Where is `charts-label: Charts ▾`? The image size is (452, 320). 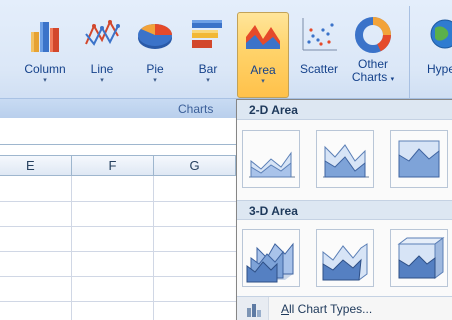
charts-label: Charts ▾ is located at coordinates (373, 77).